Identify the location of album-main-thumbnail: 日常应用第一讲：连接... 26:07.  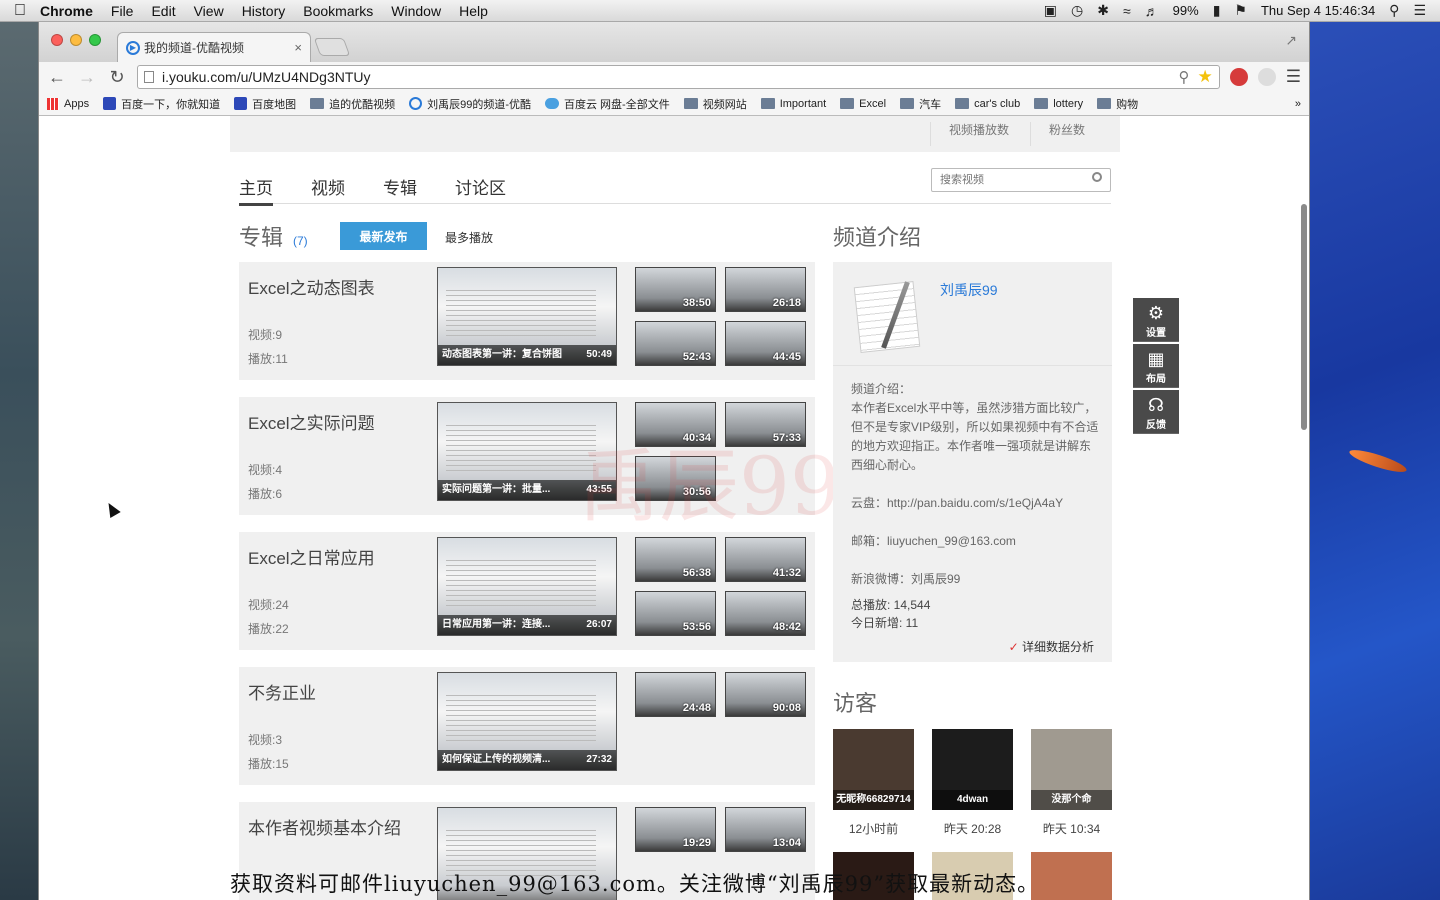
(527, 586).